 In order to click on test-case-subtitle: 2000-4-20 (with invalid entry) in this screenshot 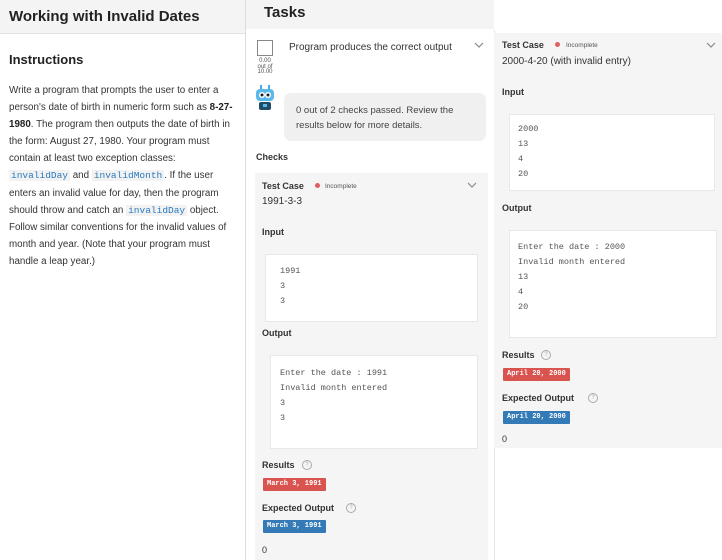, I will do `click(566, 61)`.